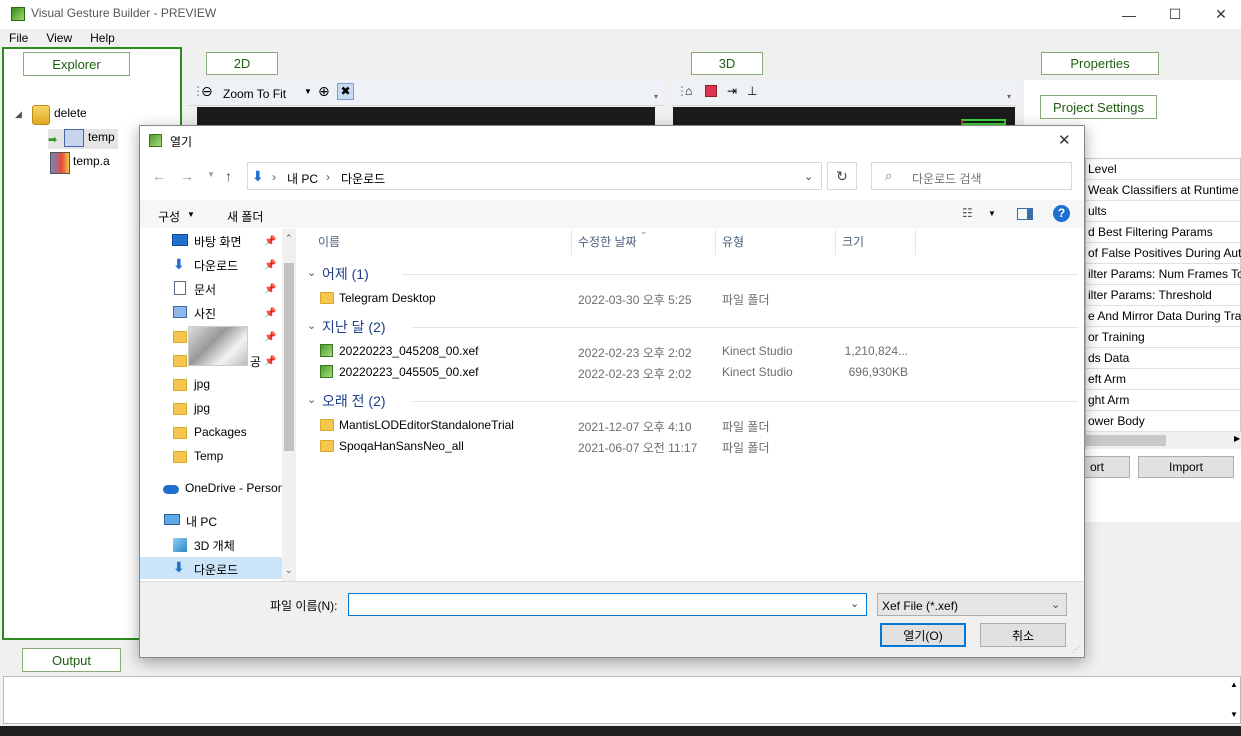 The height and width of the screenshot is (736, 1241). What do you see at coordinates (233, 488) in the screenshot?
I see `nav-onedrive: OneDrive - Person` at bounding box center [233, 488].